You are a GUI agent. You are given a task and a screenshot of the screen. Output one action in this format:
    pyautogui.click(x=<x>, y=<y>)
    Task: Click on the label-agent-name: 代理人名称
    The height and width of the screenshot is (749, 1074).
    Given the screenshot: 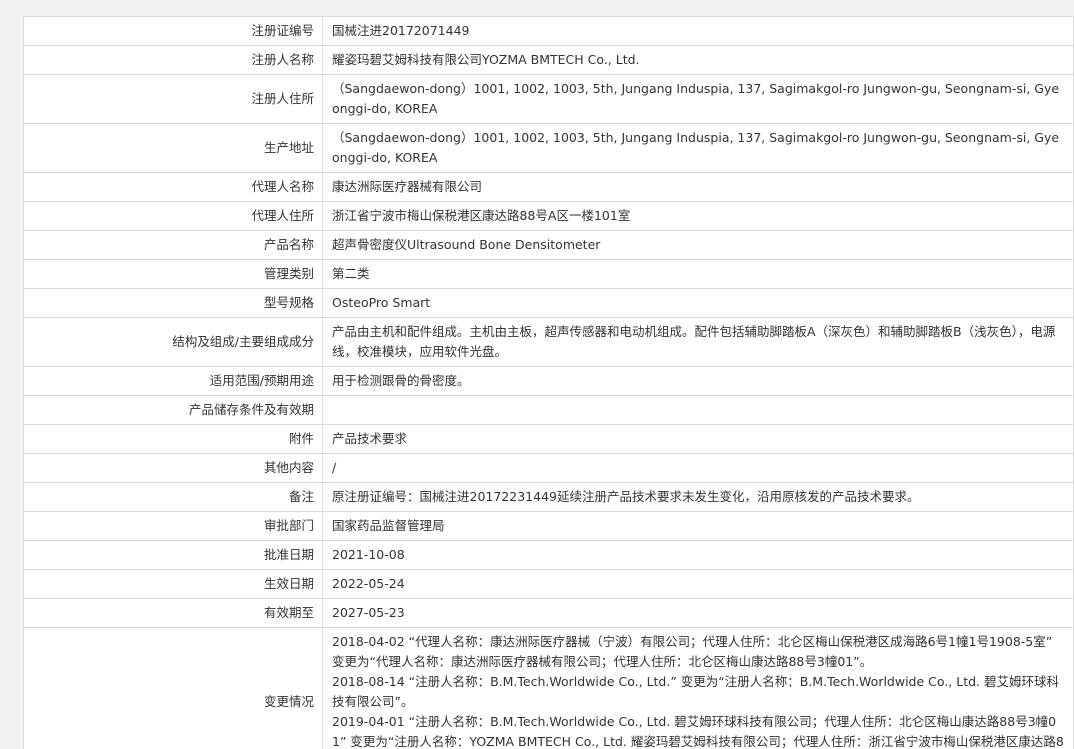 What is the action you would take?
    pyautogui.click(x=173, y=187)
    